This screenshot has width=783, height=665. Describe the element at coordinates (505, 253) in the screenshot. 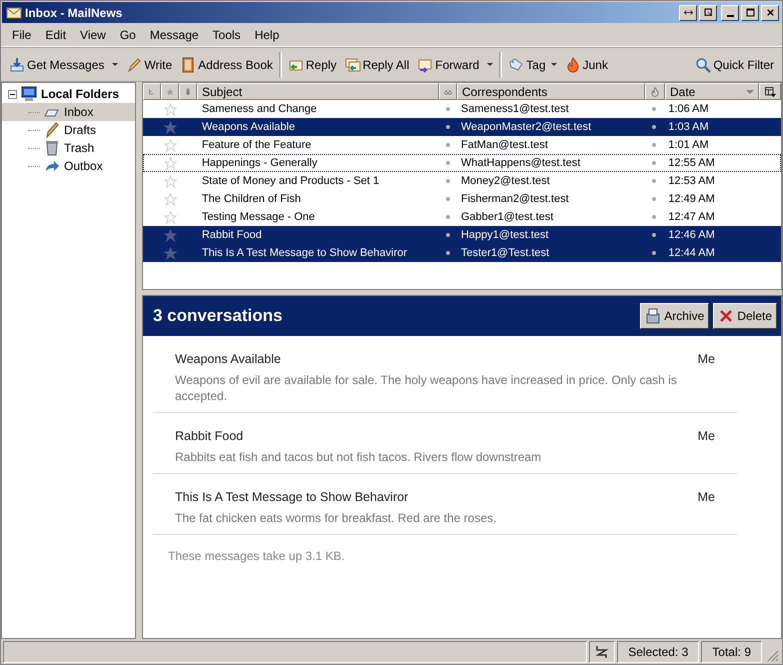

I see `correspondent-cell-text: Tester1@Test.test` at that location.